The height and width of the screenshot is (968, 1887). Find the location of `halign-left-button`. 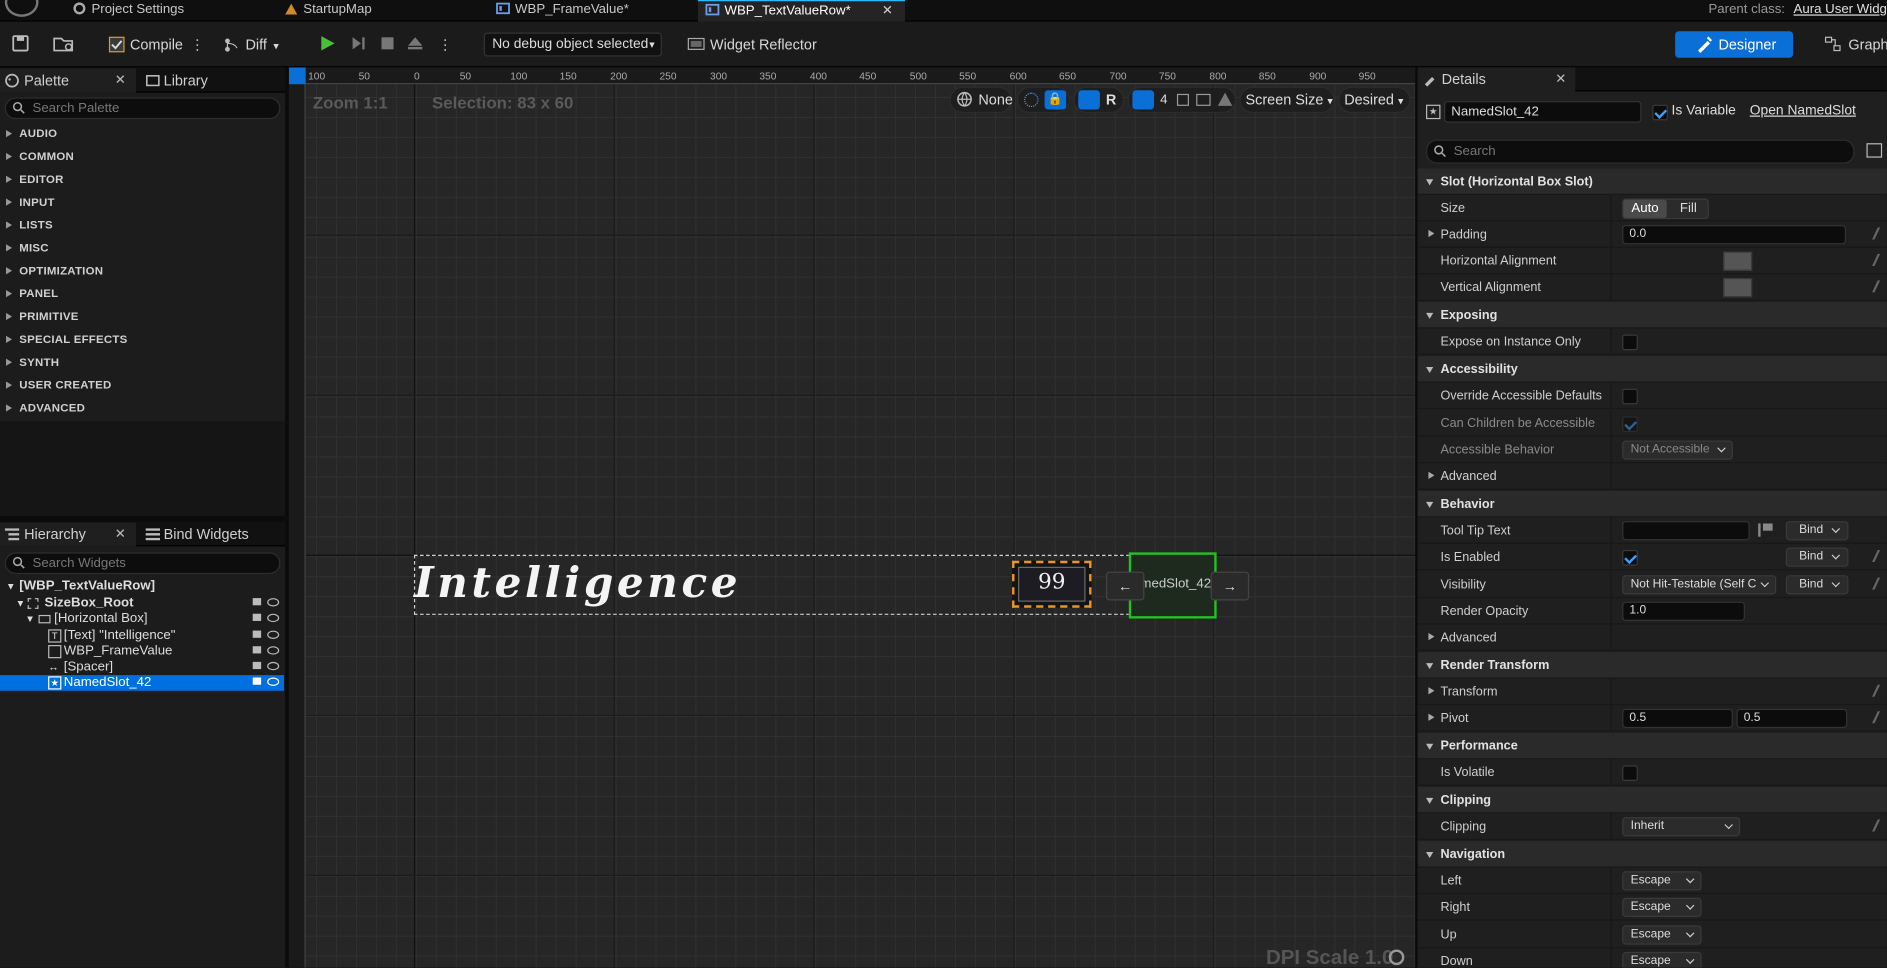

halign-left-button is located at coordinates (1636, 261).